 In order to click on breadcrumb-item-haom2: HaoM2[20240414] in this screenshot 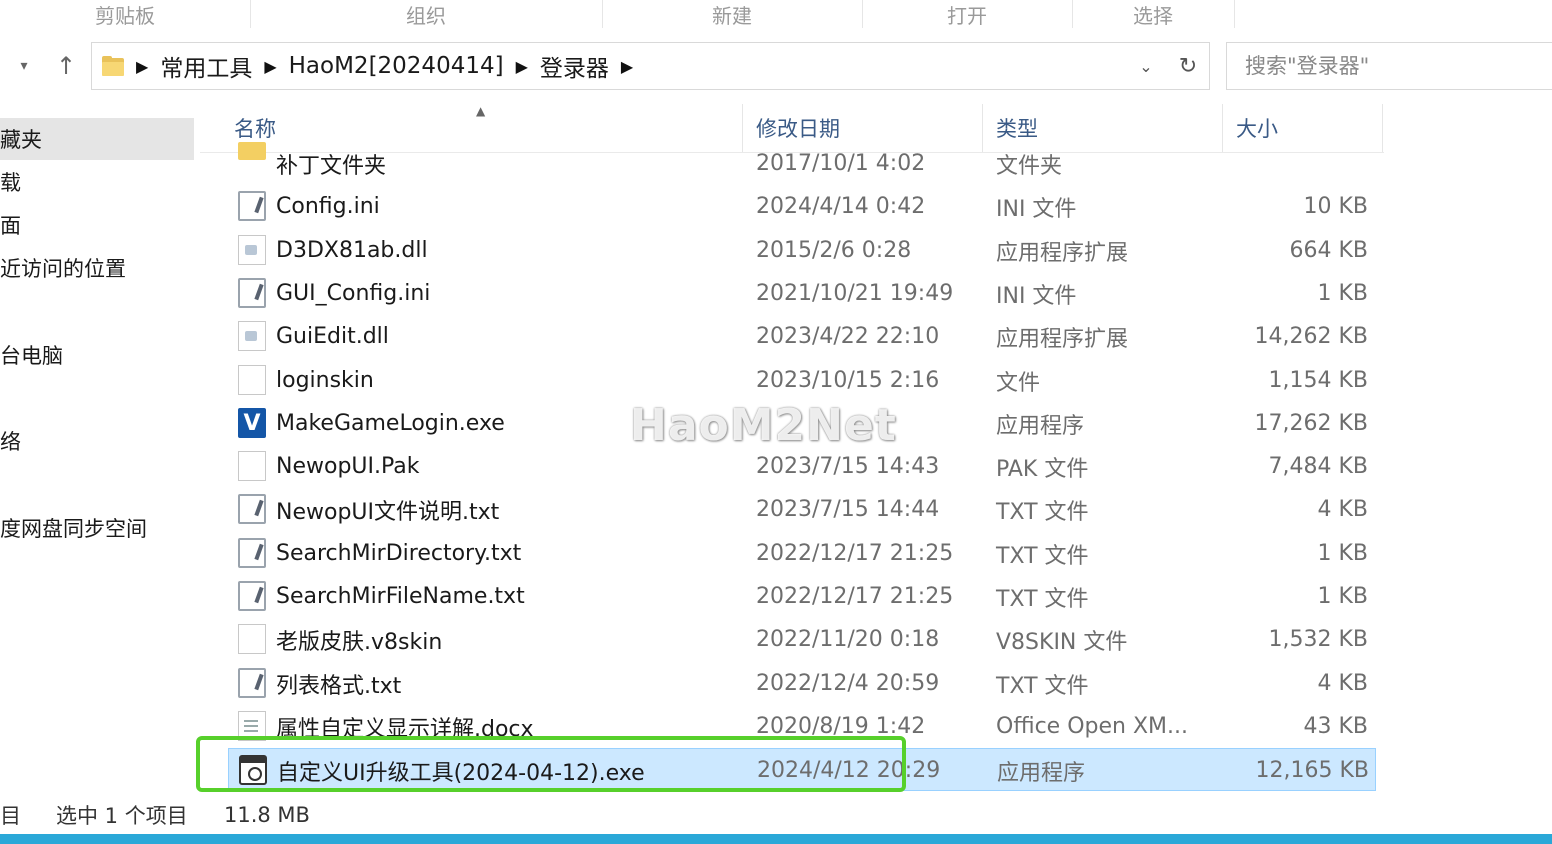, I will do `click(396, 66)`.